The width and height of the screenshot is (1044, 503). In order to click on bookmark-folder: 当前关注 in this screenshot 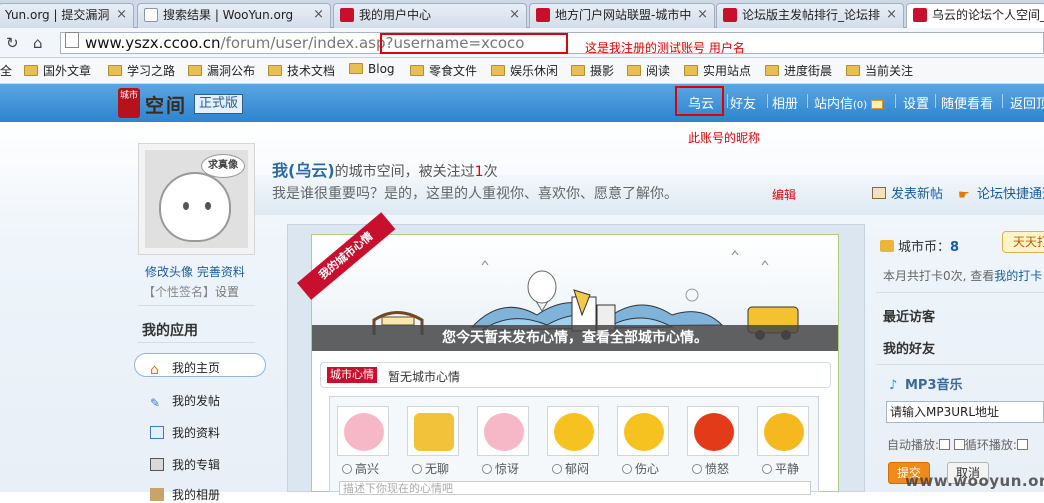, I will do `click(879, 70)`.